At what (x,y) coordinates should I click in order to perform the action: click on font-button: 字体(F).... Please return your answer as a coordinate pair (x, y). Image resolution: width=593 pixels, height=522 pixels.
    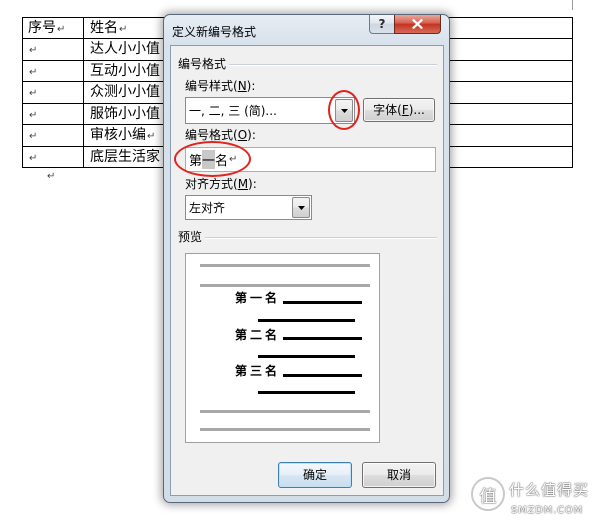
    Looking at the image, I should click on (399, 110).